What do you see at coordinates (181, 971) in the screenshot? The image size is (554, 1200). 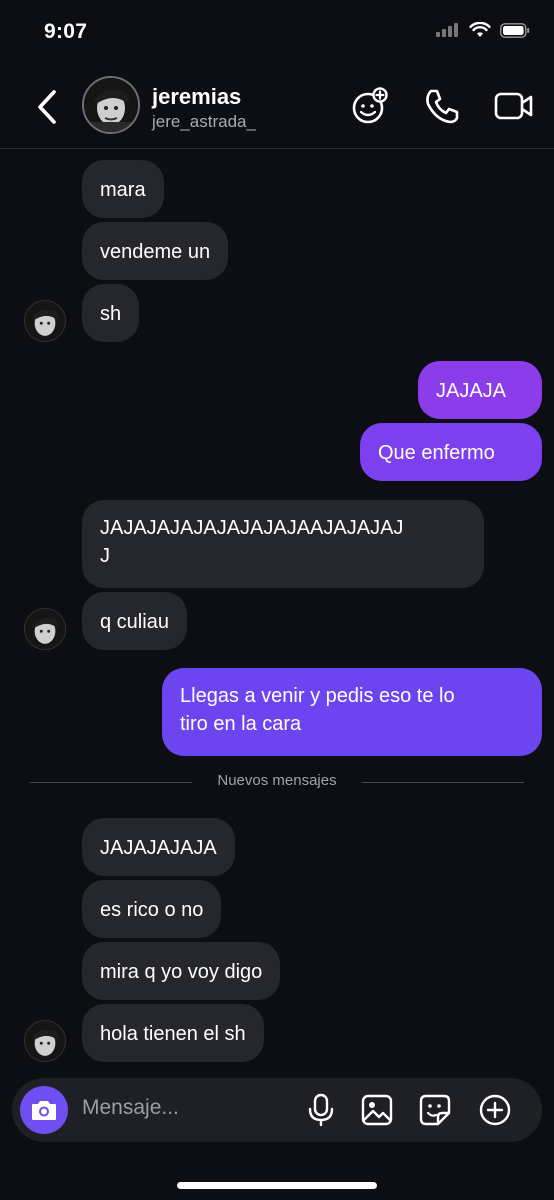 I see `message-incoming: mira q yo voy digo` at bounding box center [181, 971].